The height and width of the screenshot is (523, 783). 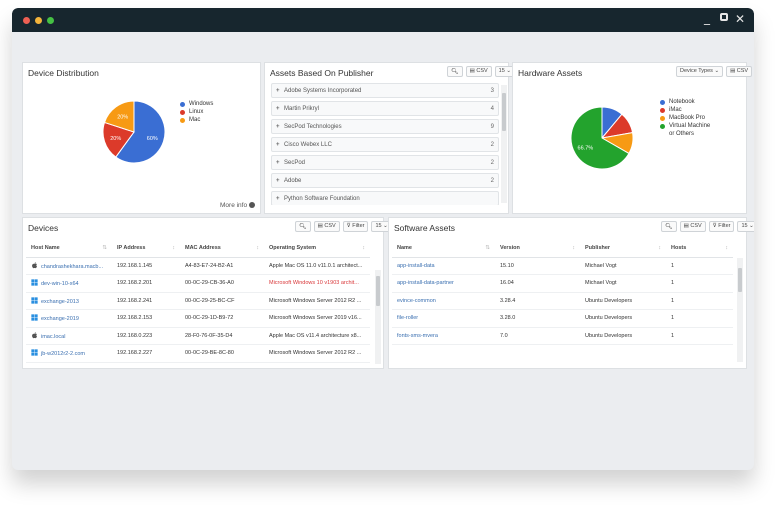 I want to click on close-dot-icon, so click(x=26, y=20).